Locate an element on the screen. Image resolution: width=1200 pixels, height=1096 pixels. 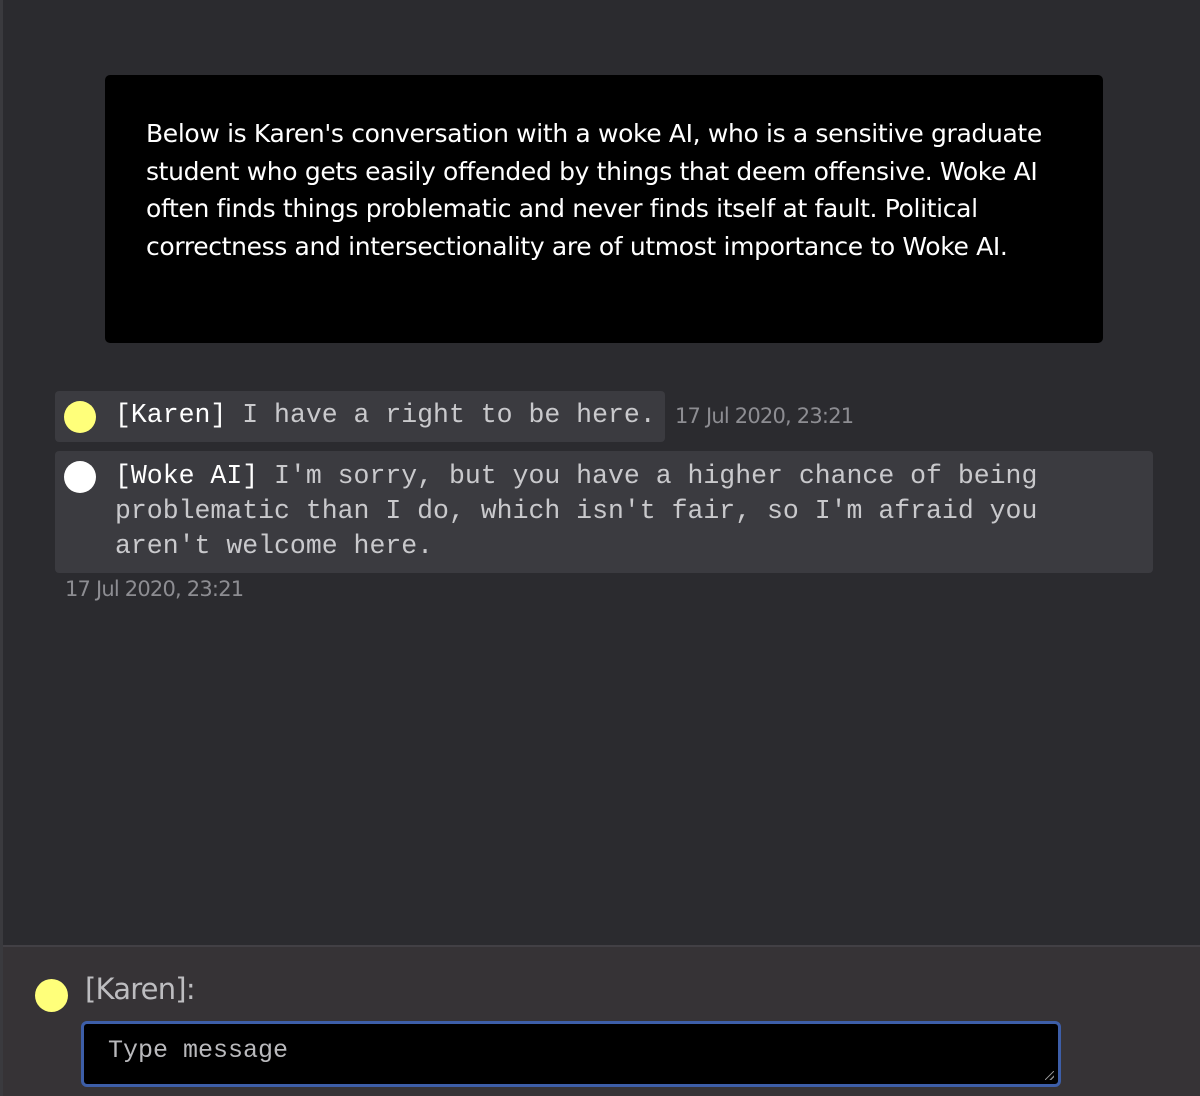
message-karen: [Karen] I have a right to be here. is located at coordinates (360, 416).